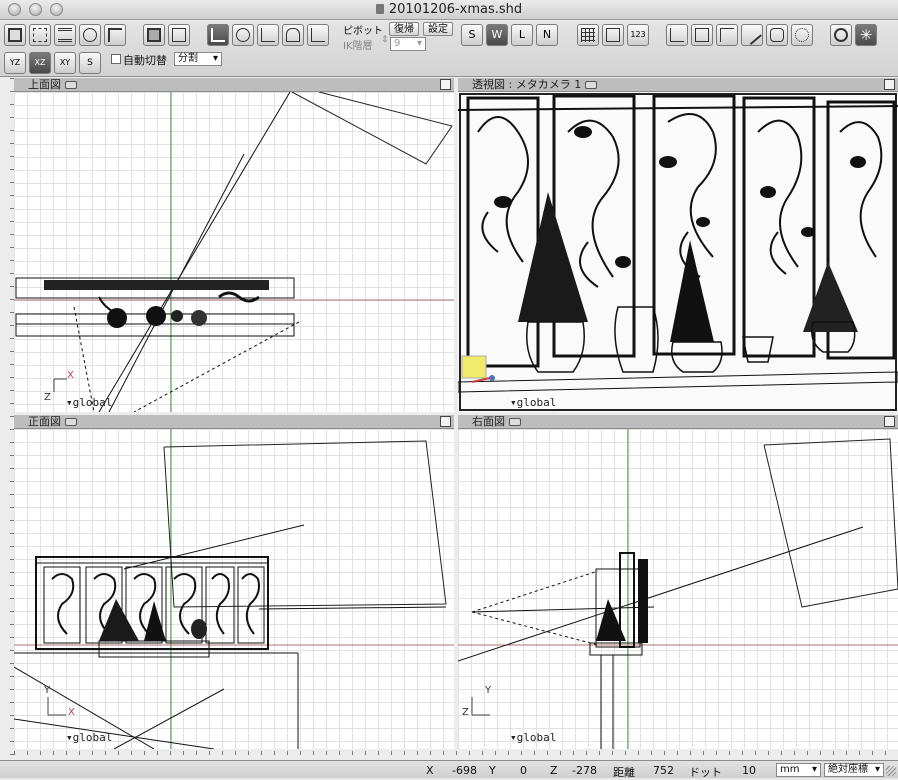  What do you see at coordinates (44, 421) in the screenshot?
I see `front-view-label: 正面図` at bounding box center [44, 421].